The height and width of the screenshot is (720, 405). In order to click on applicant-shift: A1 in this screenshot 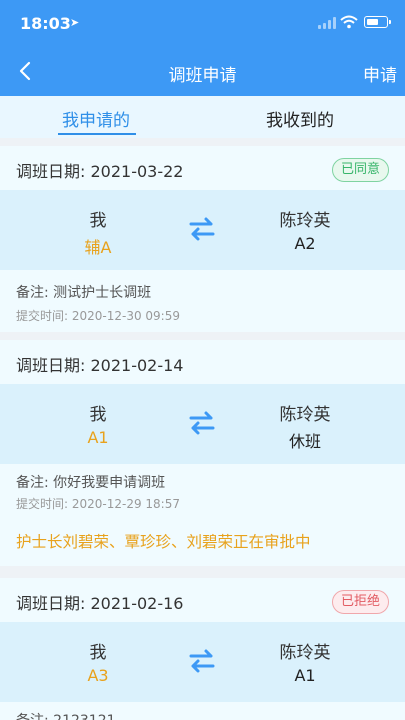, I will do `click(98, 437)`.